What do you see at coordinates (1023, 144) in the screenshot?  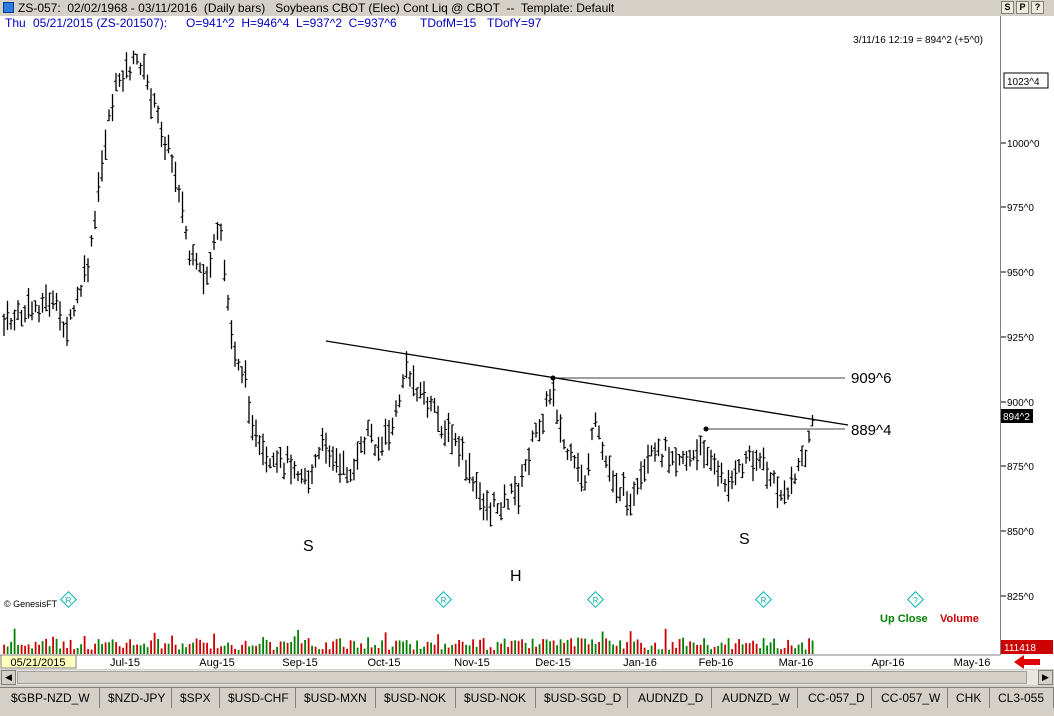 I see `y-tick-label: 1000^0` at bounding box center [1023, 144].